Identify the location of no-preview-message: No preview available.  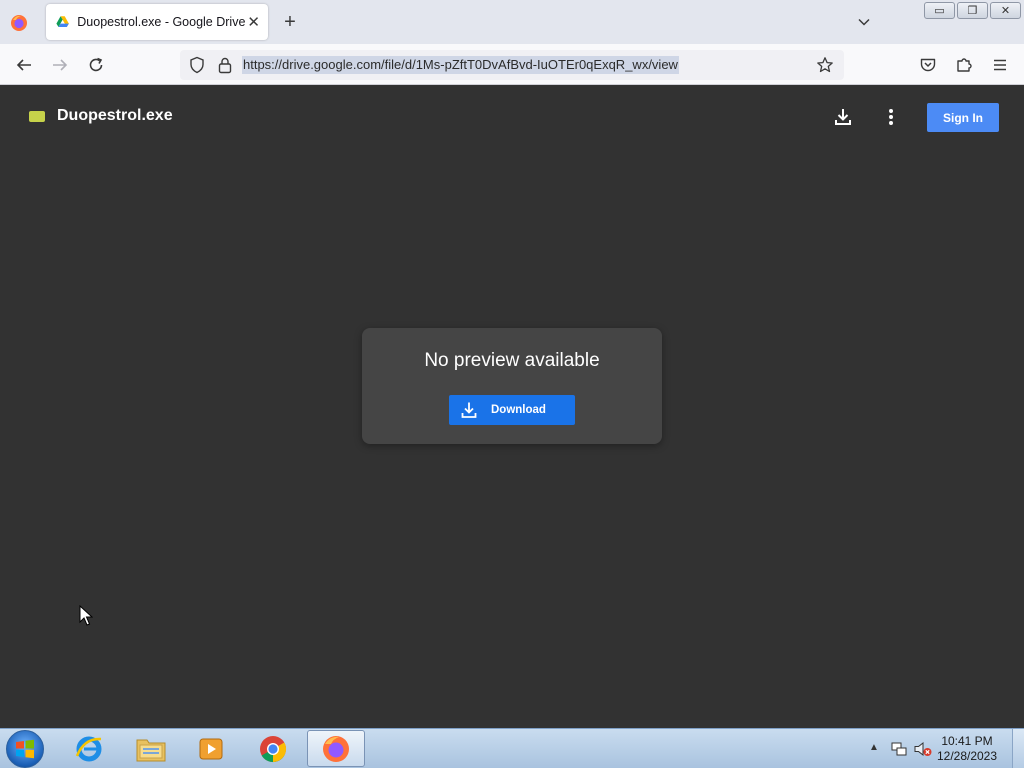
(512, 360).